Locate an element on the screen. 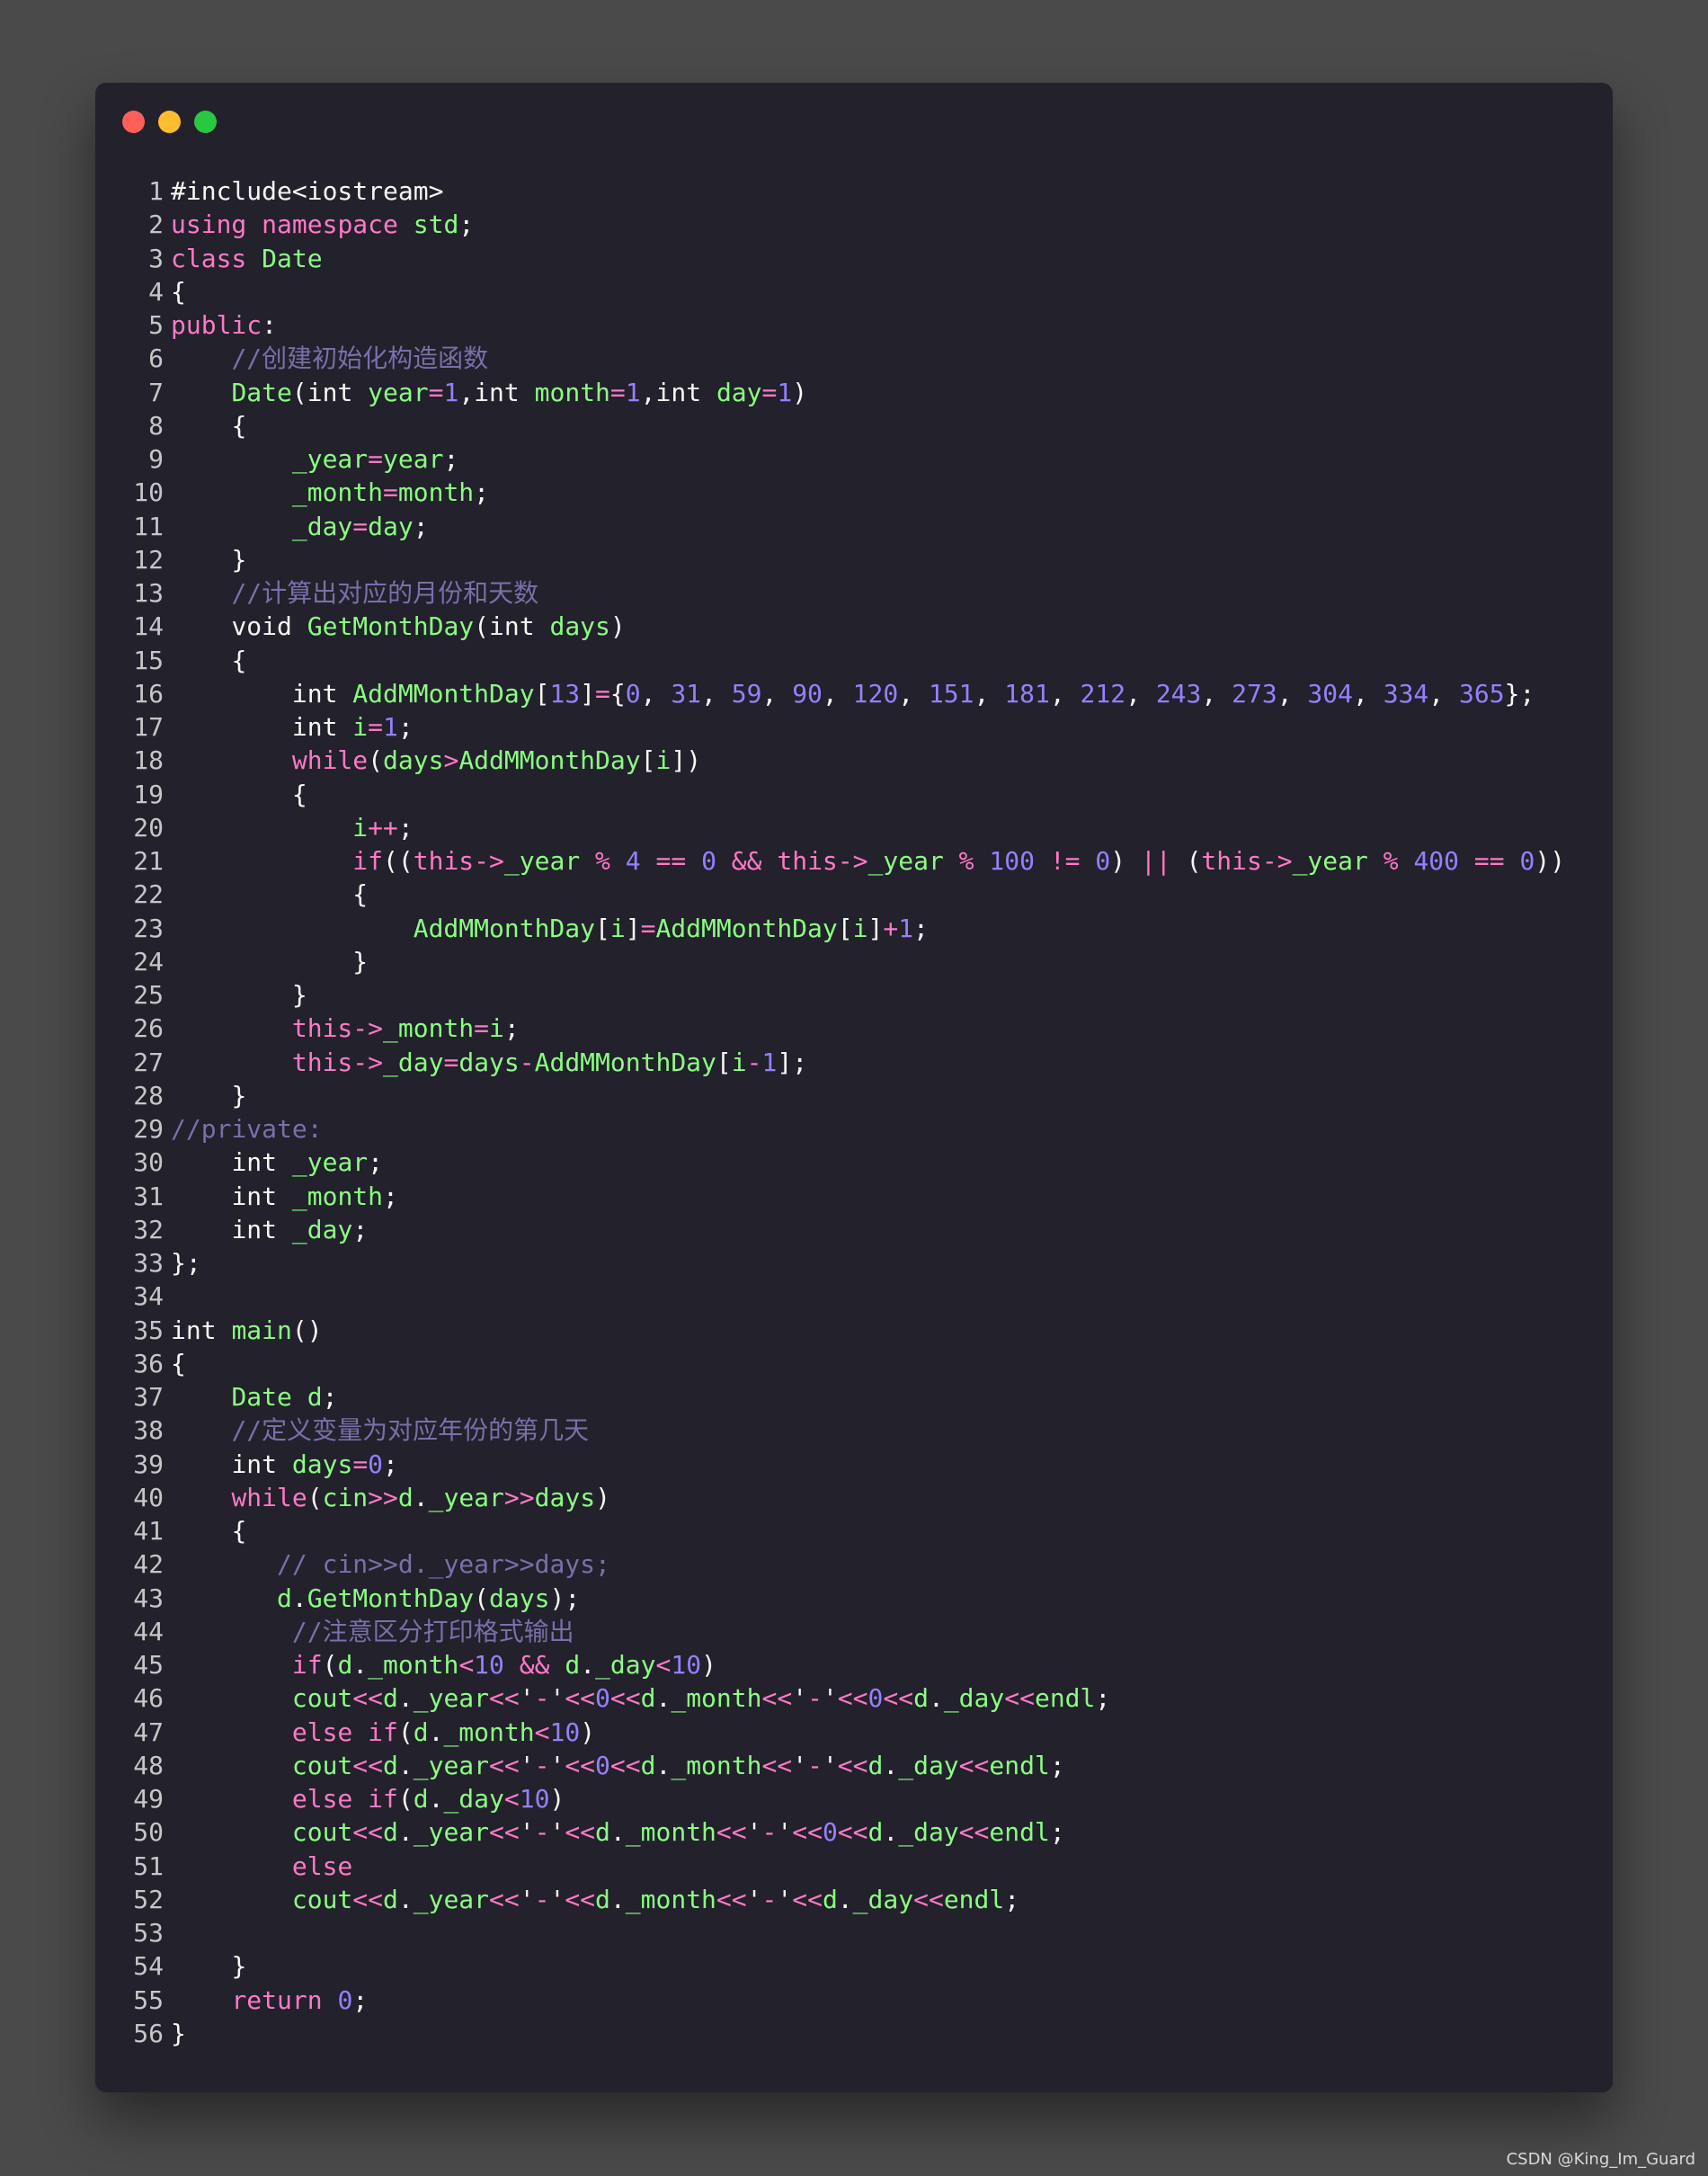  minimize-button is located at coordinates (169, 122).